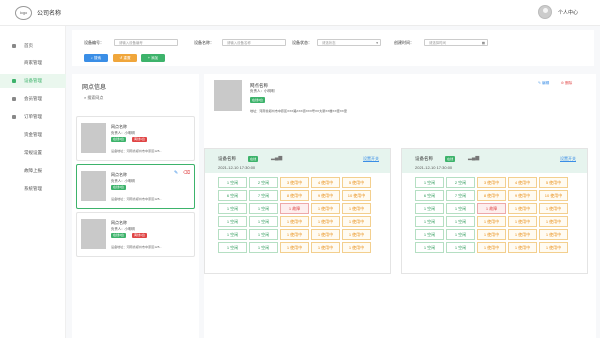 This screenshot has width=600, height=338. Describe the element at coordinates (568, 12) in the screenshot. I see `user-center-link: 个人中心` at that location.